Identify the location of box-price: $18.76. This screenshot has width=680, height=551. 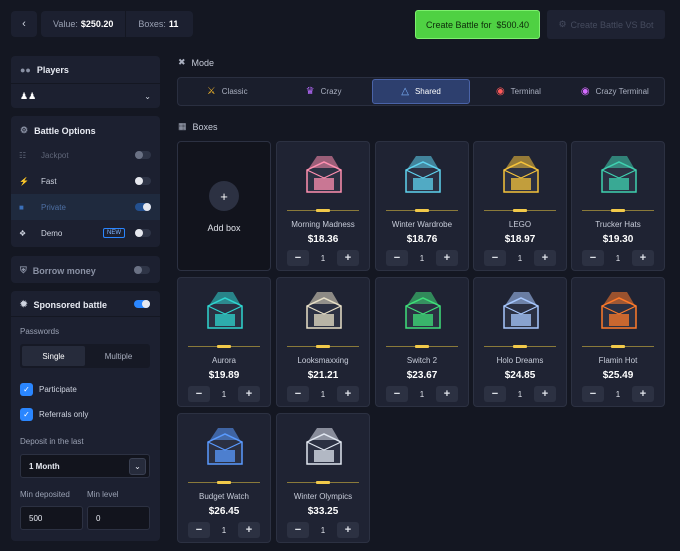
(422, 239).